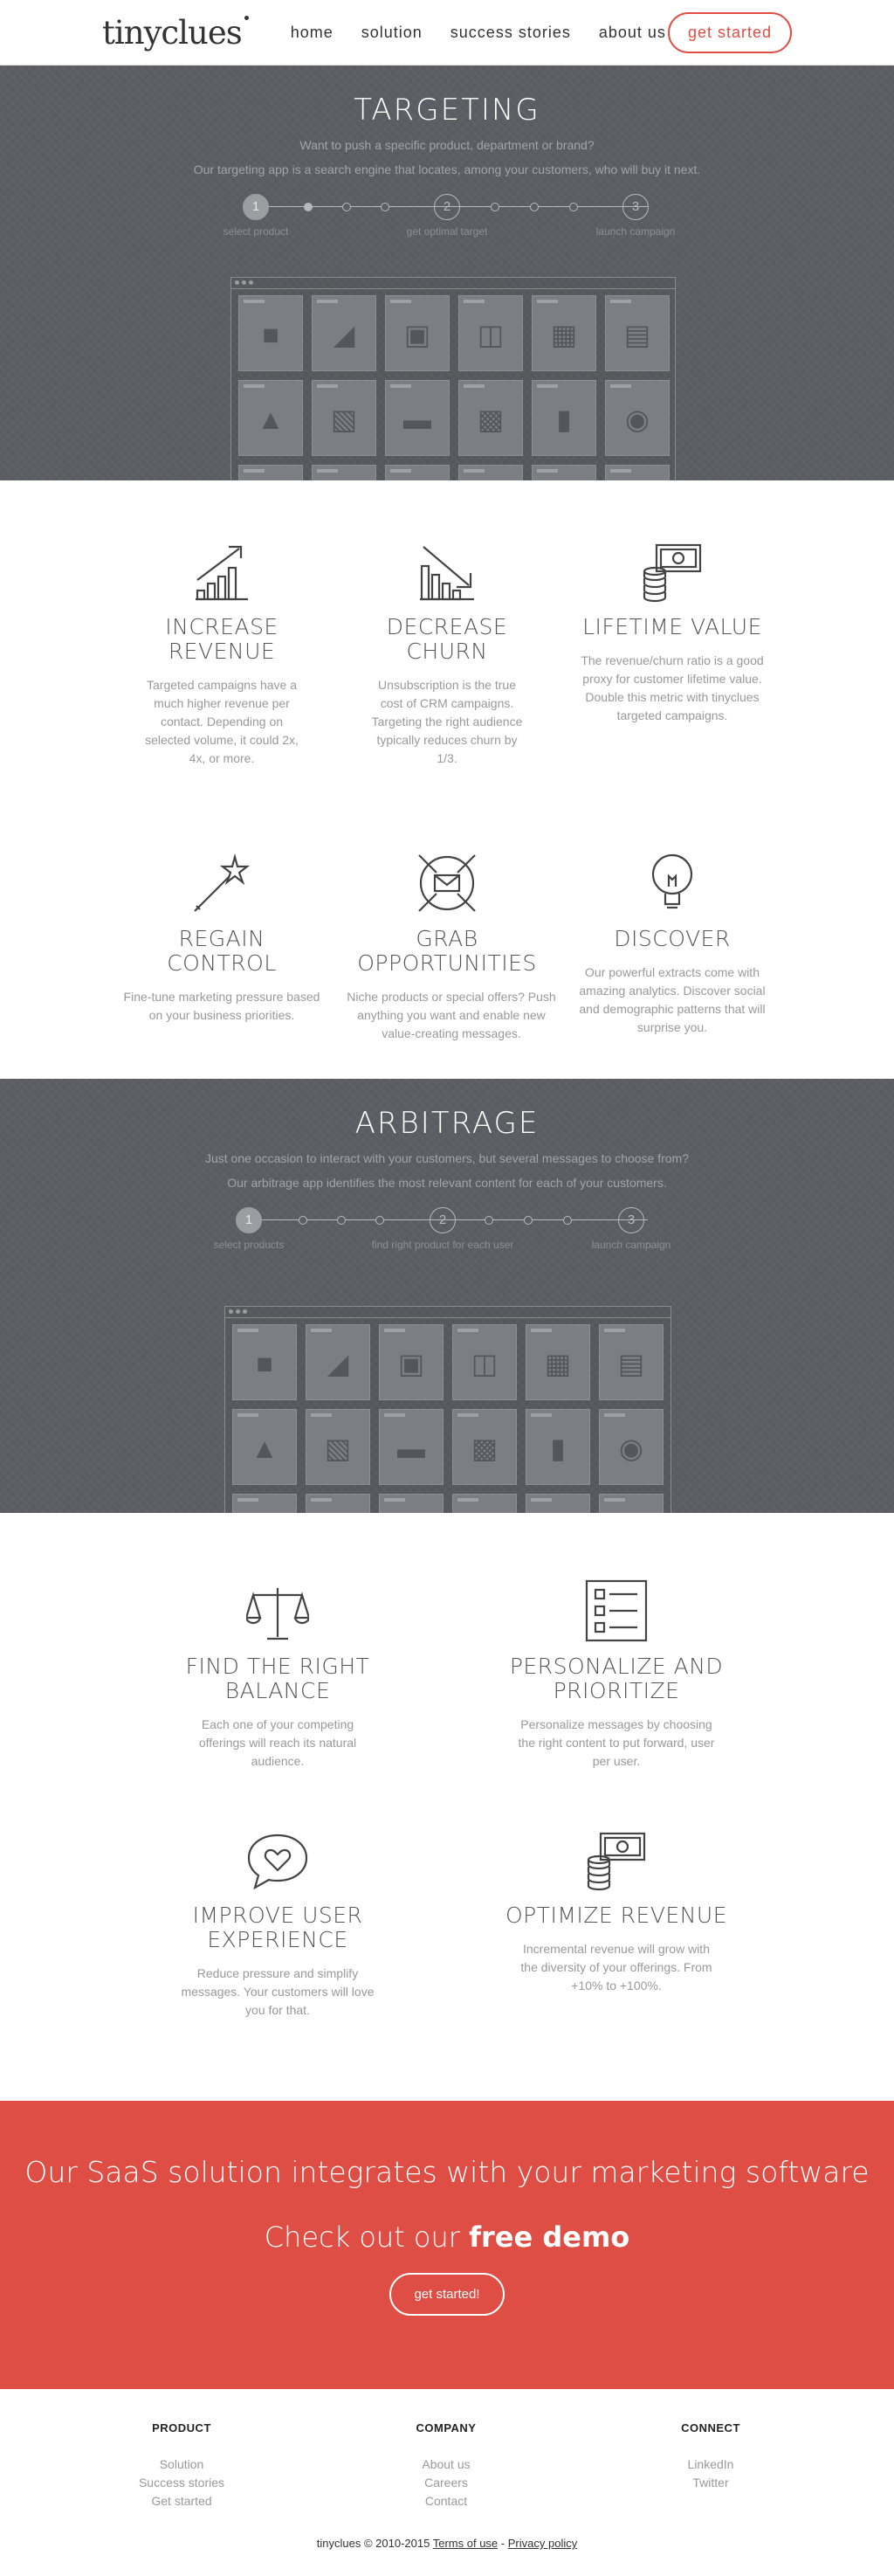 The image size is (894, 2576). What do you see at coordinates (616, 1610) in the screenshot?
I see `list-icon` at bounding box center [616, 1610].